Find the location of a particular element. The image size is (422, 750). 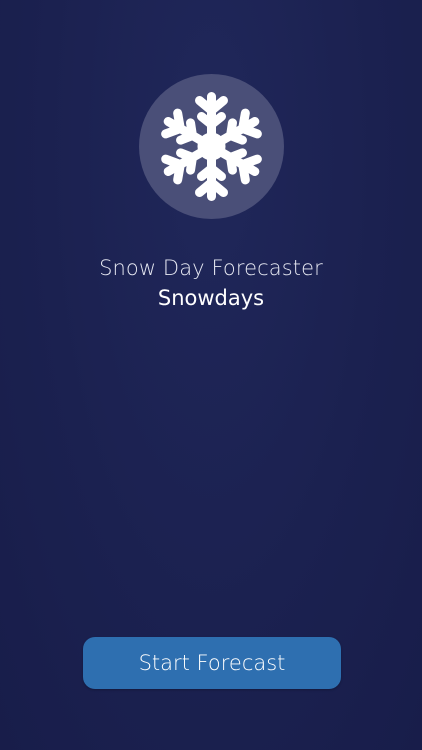

app-title: Snowdays is located at coordinates (211, 298).